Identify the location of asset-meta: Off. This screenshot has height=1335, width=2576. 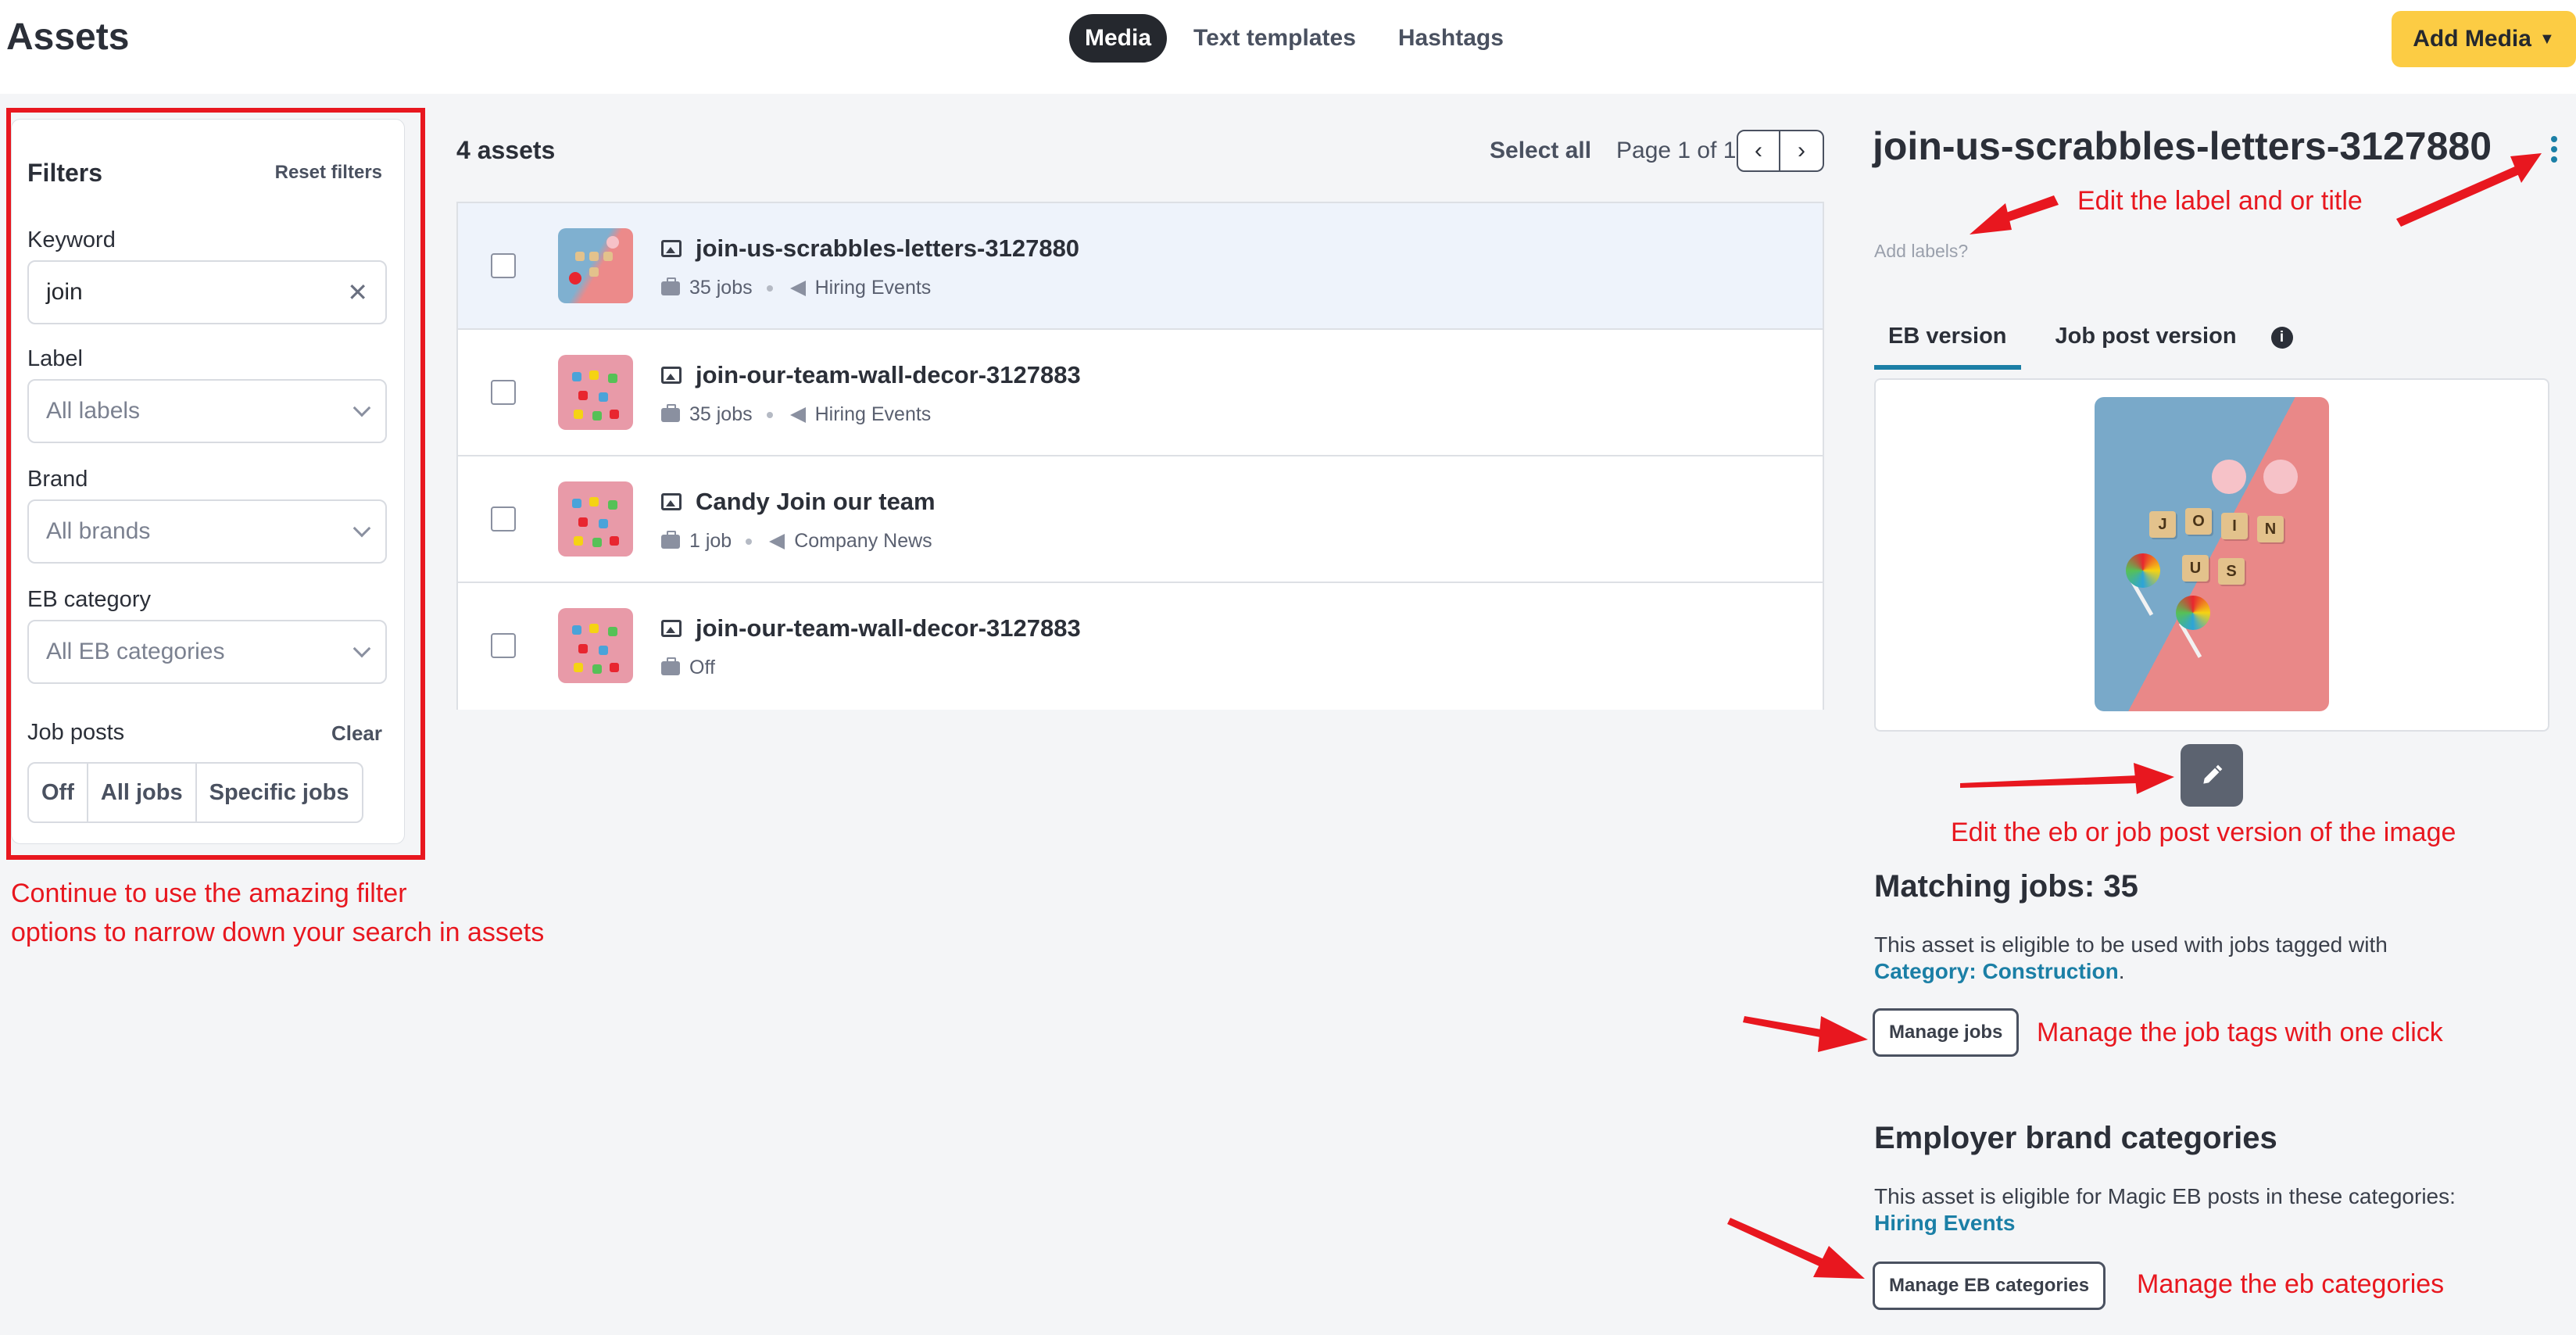
(688, 668).